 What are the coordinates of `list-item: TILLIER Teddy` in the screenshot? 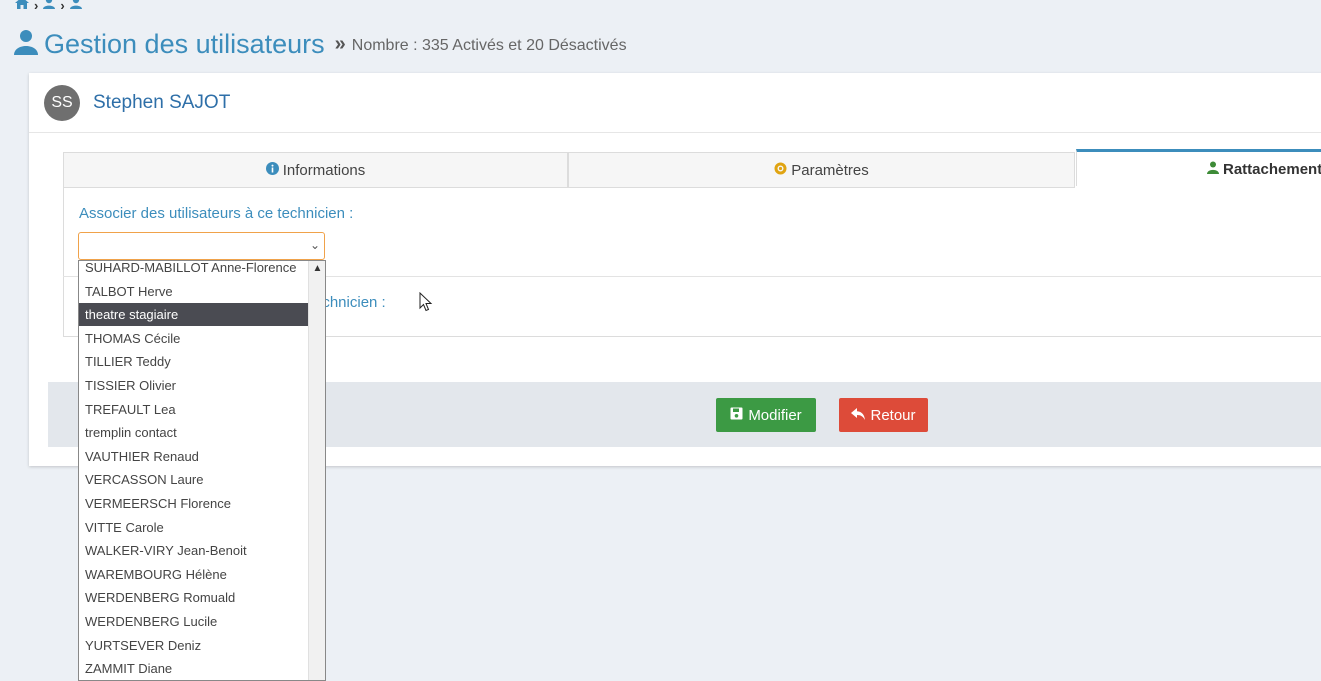 It's located at (193, 361).